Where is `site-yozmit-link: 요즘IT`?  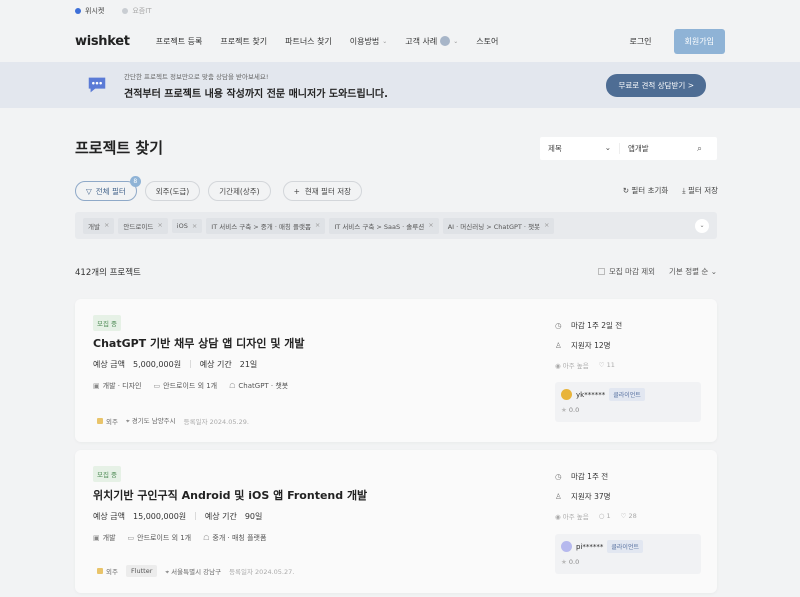 site-yozmit-link: 요즘IT is located at coordinates (137, 11).